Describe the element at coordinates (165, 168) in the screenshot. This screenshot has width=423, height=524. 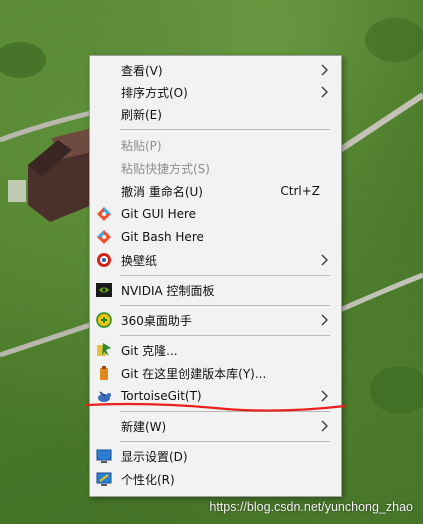
I see `menu-item-label: 粘贴快捷方式(S)` at that location.